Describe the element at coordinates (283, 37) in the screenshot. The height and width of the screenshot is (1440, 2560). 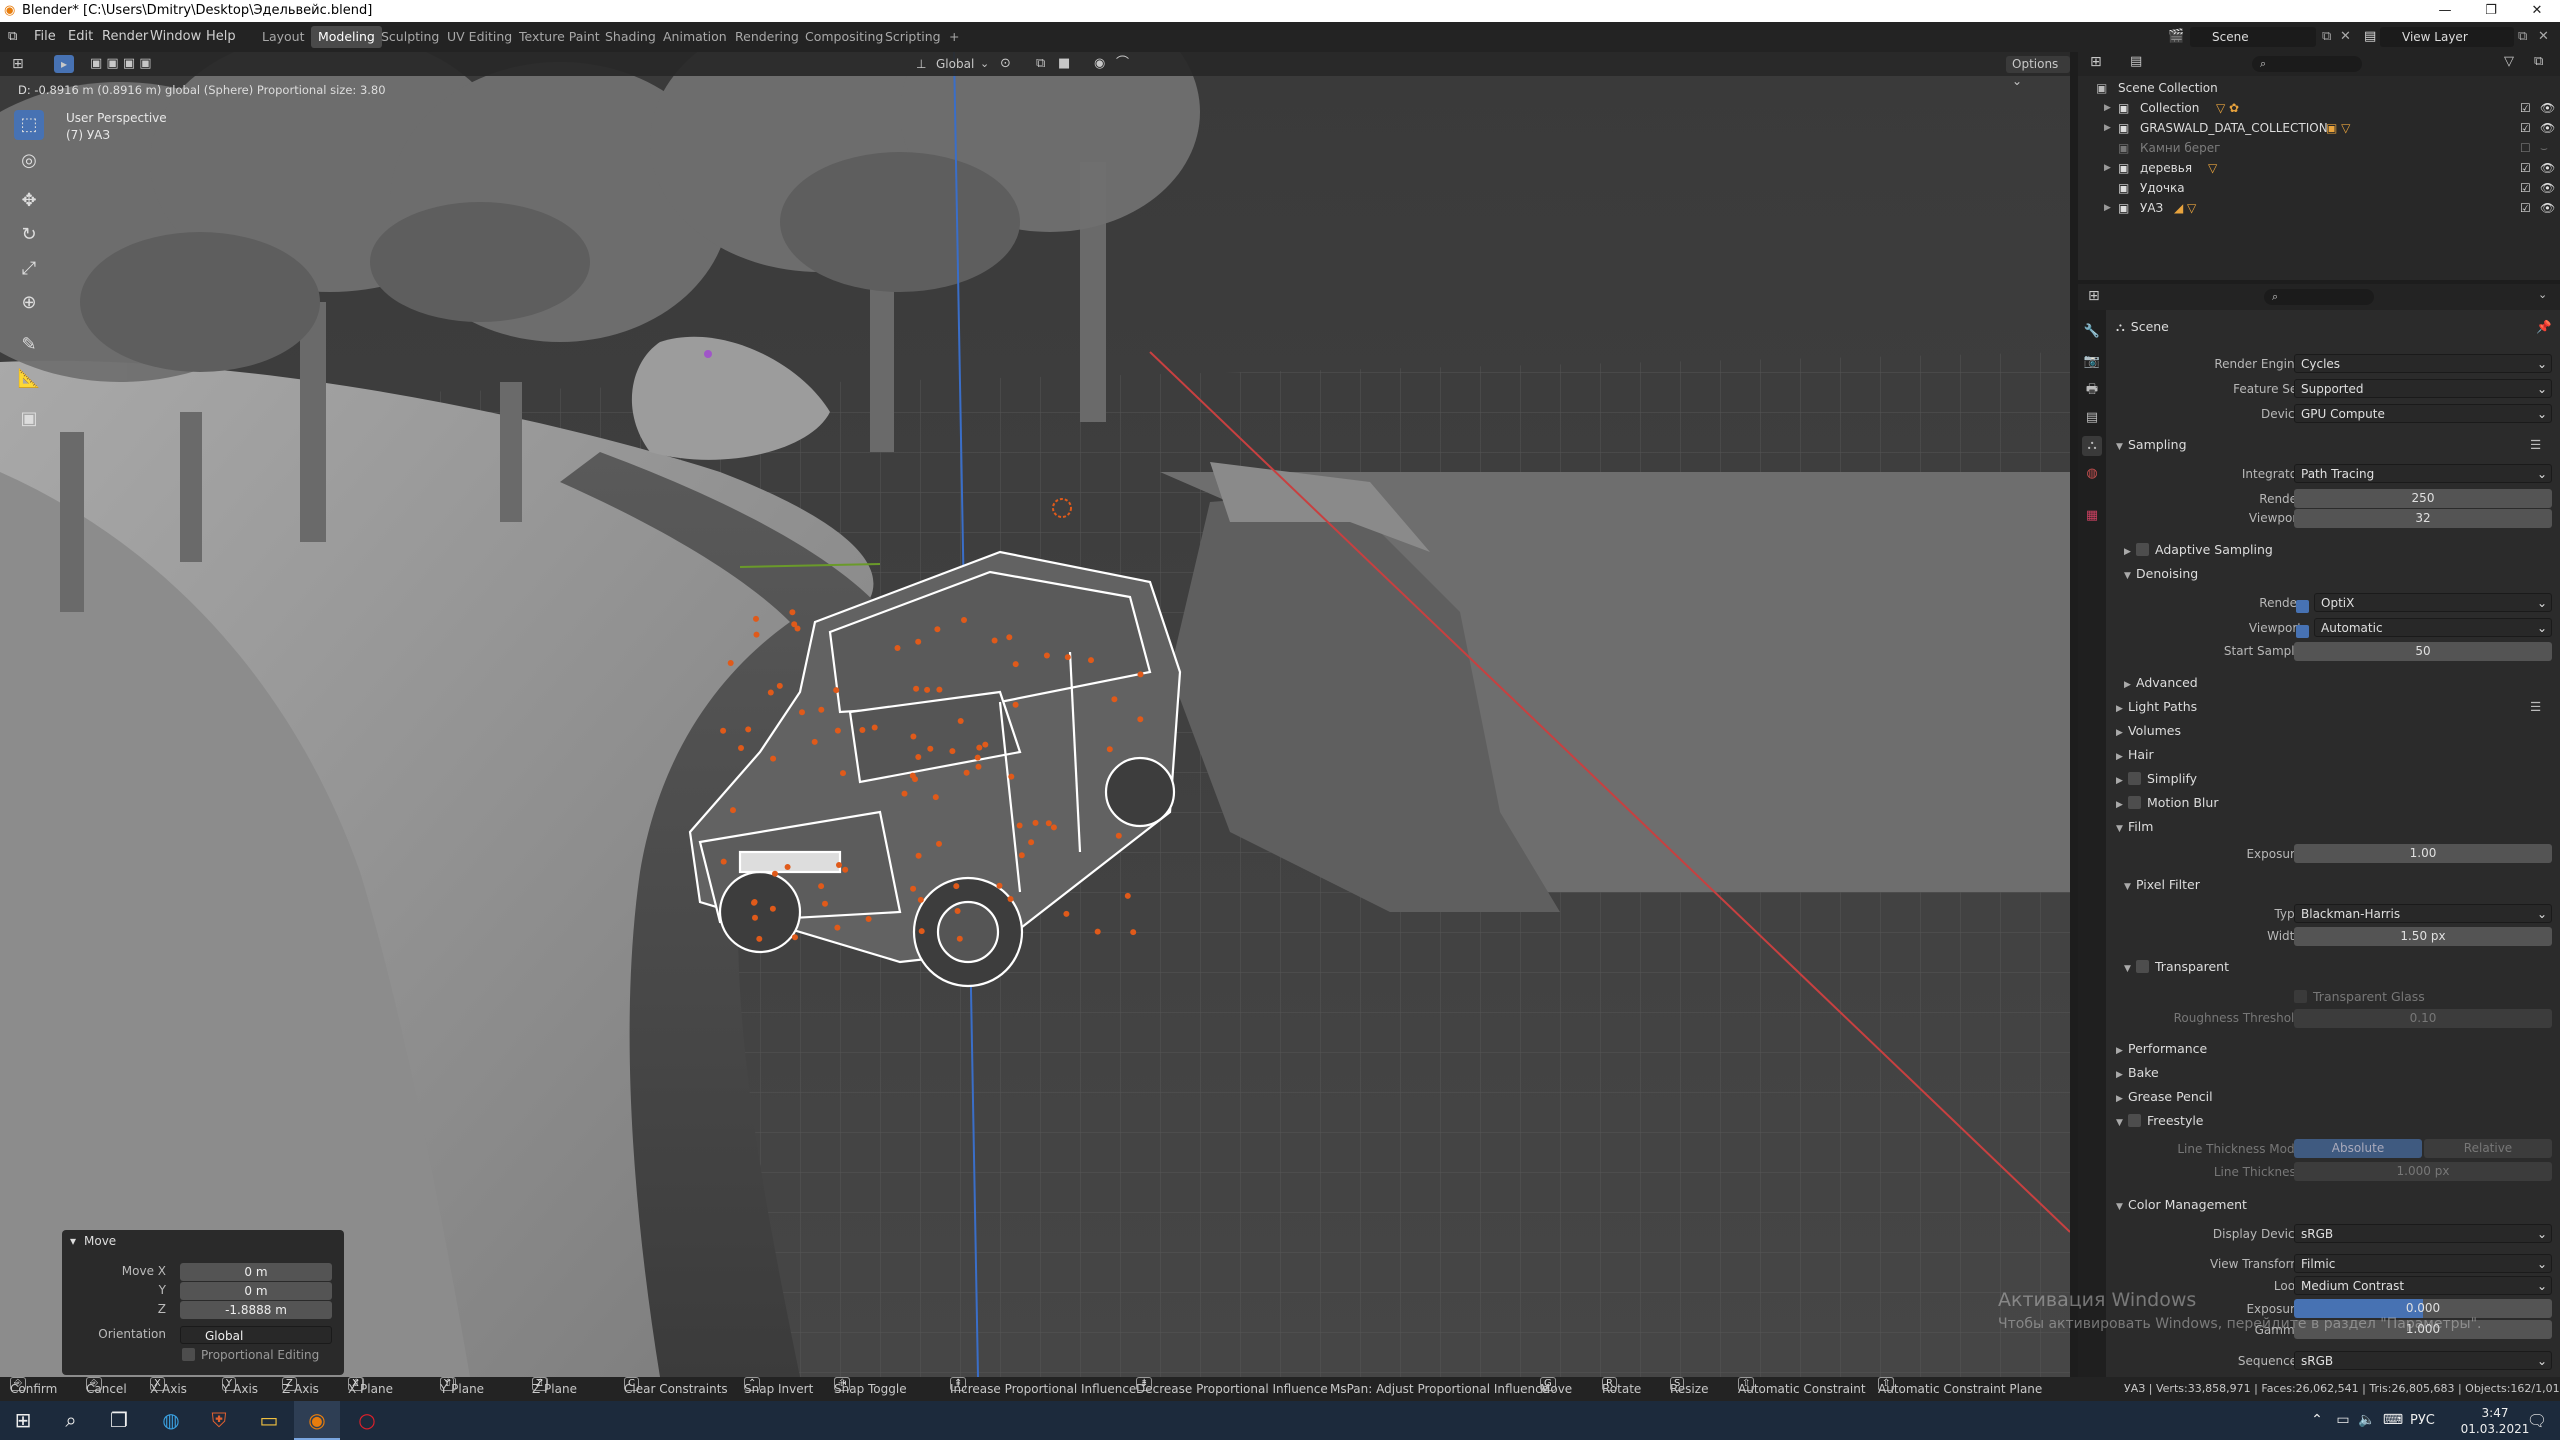
I see `tab-layout: Layout` at that location.